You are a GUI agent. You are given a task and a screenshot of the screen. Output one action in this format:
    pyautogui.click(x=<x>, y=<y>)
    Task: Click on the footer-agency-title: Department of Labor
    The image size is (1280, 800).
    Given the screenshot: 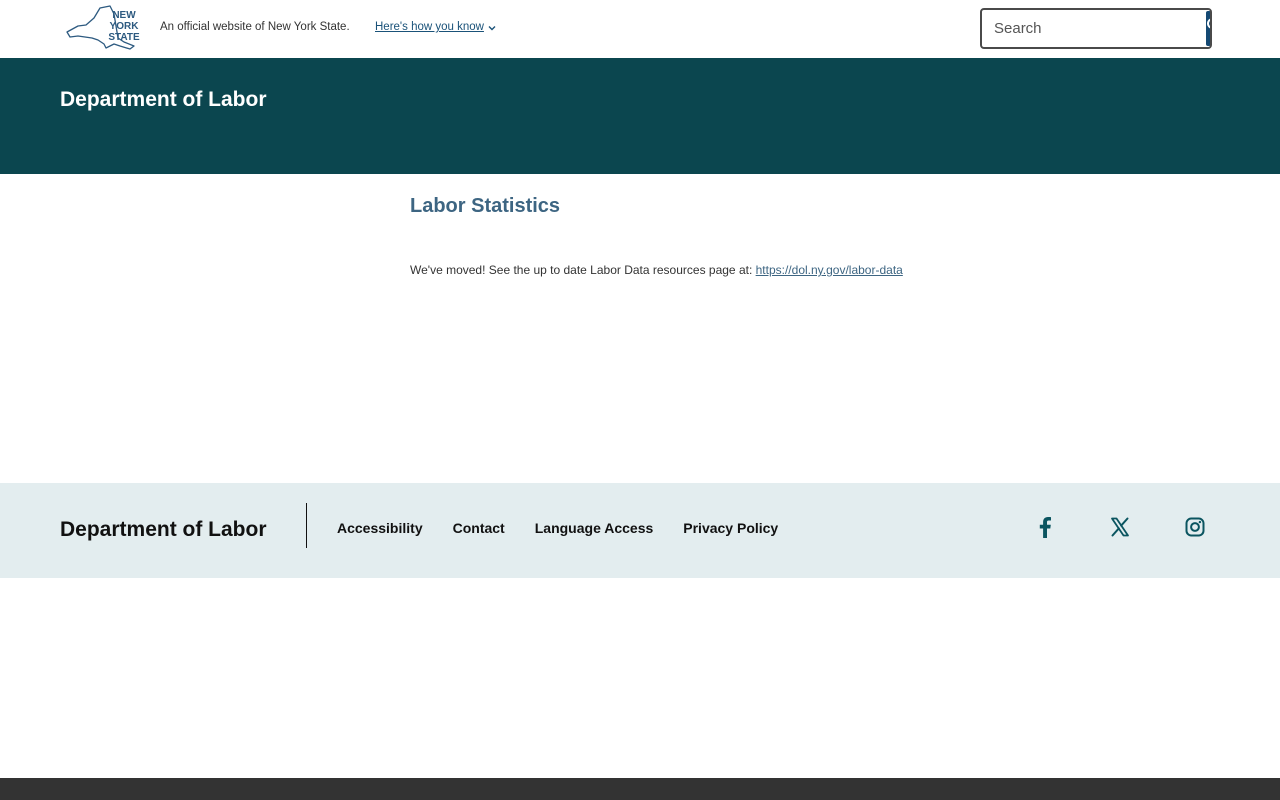 What is the action you would take?
    pyautogui.click(x=163, y=530)
    